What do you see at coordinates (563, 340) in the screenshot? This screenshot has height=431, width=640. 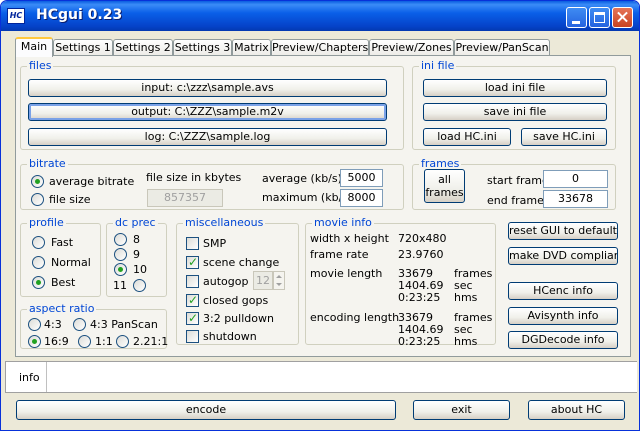 I see `dgdecode-info-button: DGDecode info` at bounding box center [563, 340].